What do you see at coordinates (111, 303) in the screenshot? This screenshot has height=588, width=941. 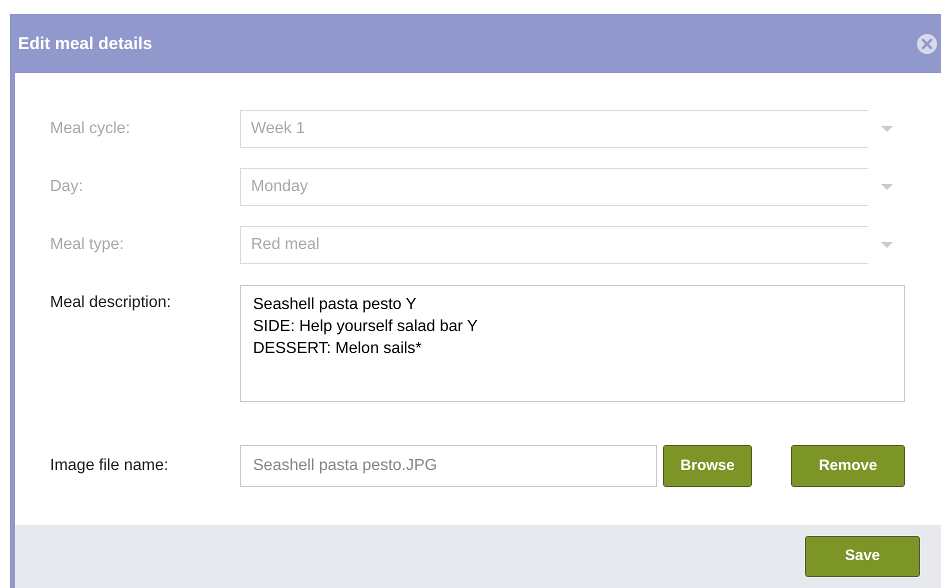 I see `field-label: Meal description:` at bounding box center [111, 303].